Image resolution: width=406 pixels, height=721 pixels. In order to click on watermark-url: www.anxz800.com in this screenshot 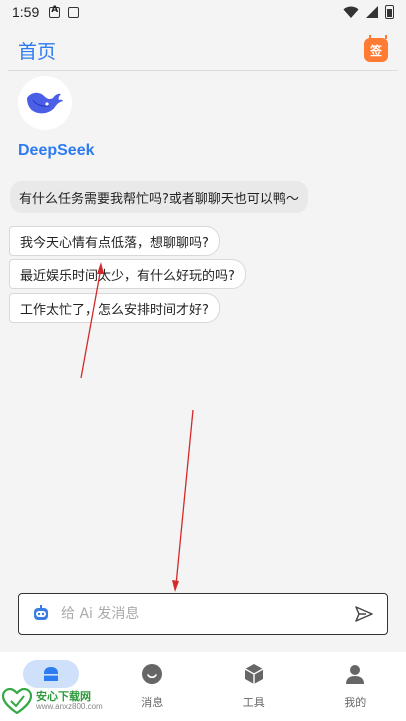, I will do `click(69, 706)`.